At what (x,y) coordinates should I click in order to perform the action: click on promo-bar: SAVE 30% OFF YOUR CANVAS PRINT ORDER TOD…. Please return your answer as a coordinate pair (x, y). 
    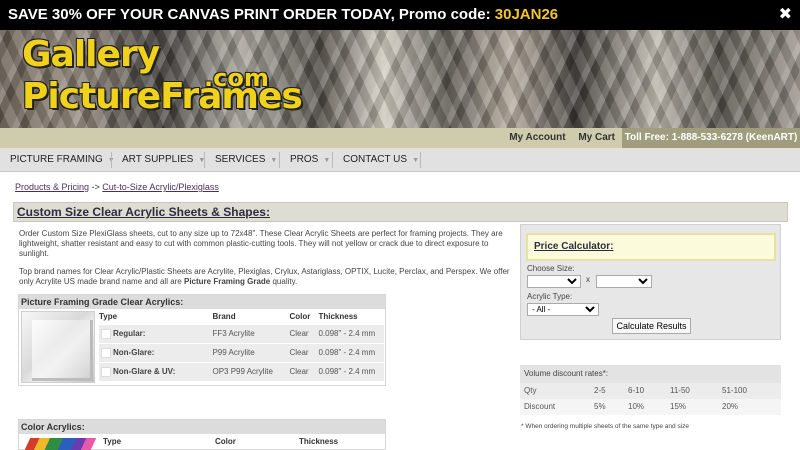
    Looking at the image, I should click on (400, 15).